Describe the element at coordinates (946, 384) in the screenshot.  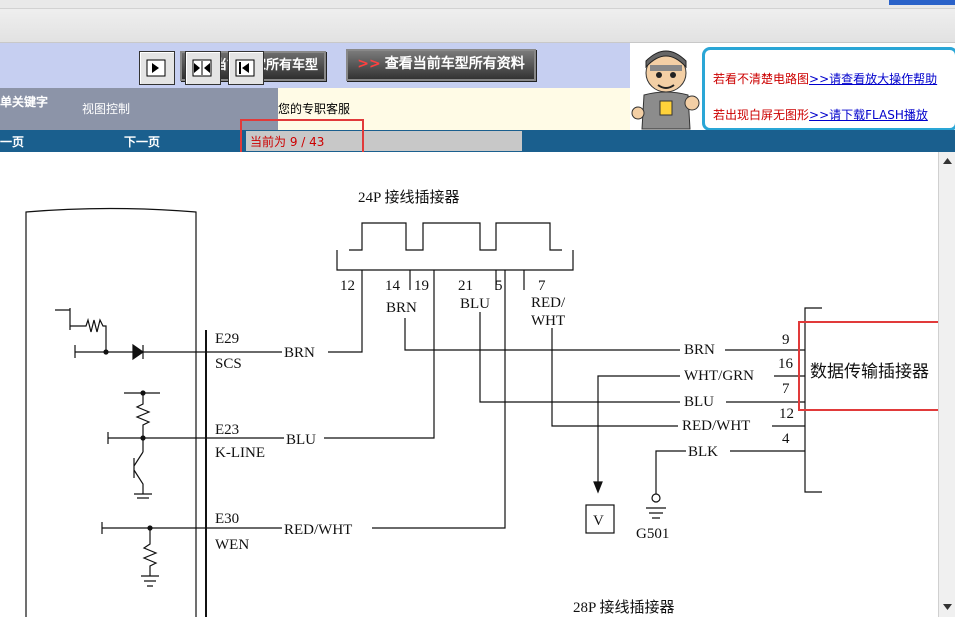
I see `vertical-scrollbar` at that location.